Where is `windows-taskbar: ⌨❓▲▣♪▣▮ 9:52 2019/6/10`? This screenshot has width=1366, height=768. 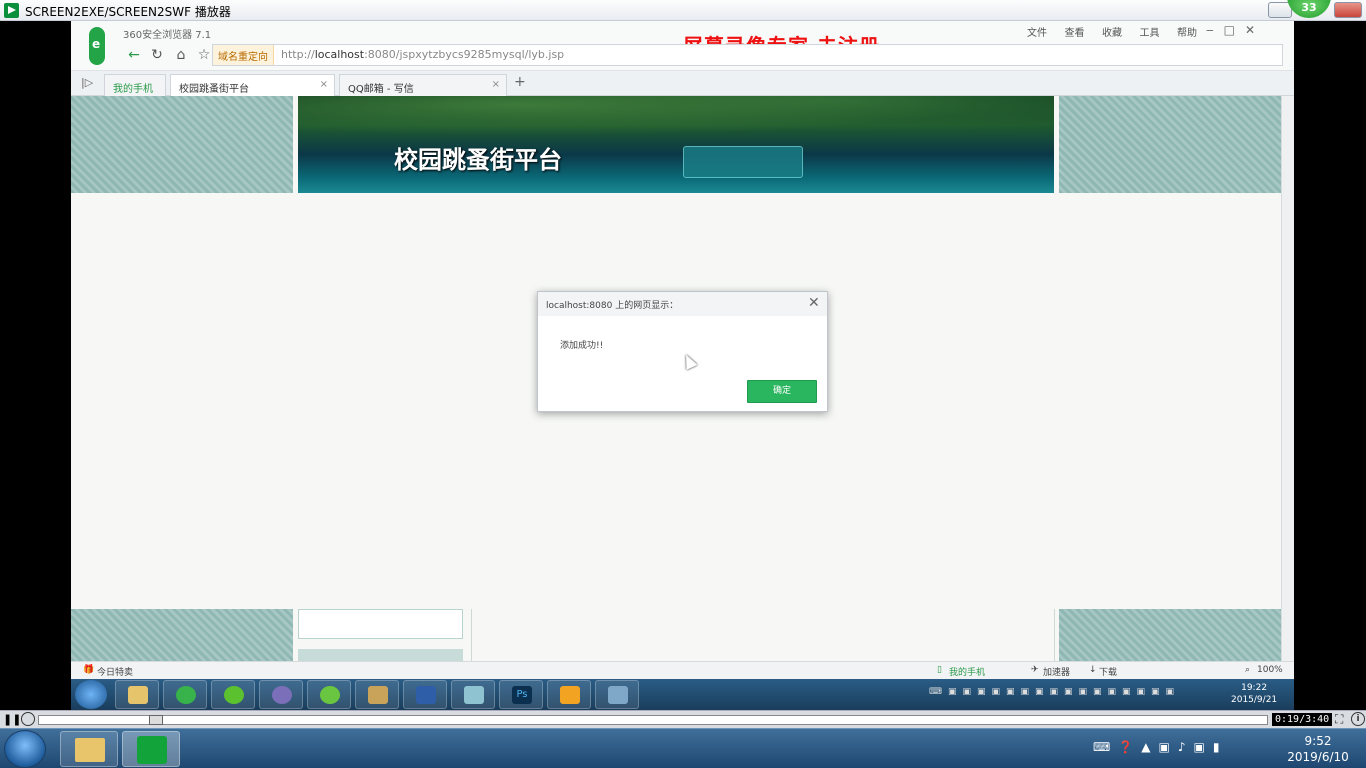
windows-taskbar: ⌨❓▲▣♪▣▮ 9:52 2019/6/10 is located at coordinates (683, 748).